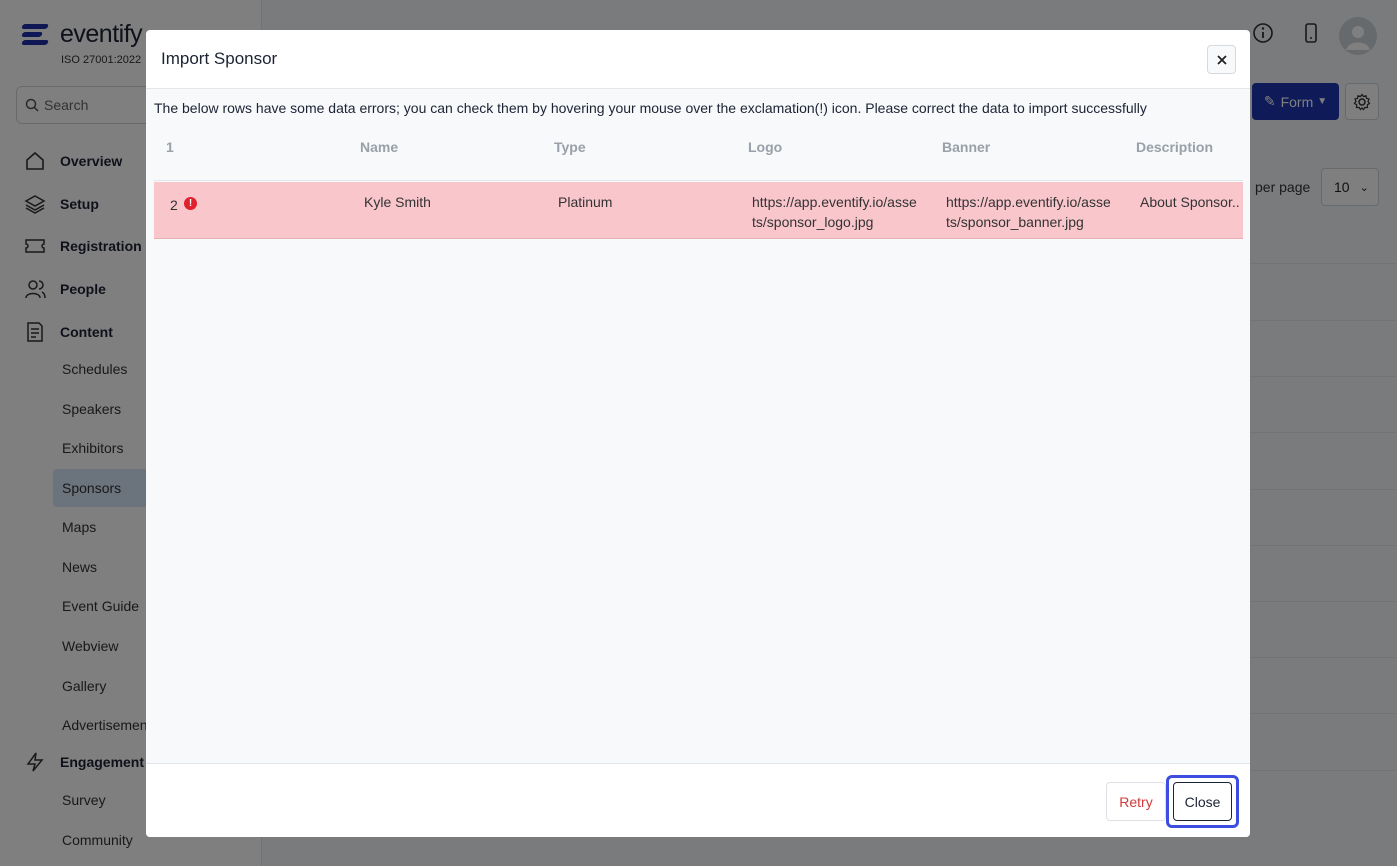 This screenshot has width=1397, height=866. I want to click on import-table-header: 1 Name Type Logo Banner Description, so click(698, 153).